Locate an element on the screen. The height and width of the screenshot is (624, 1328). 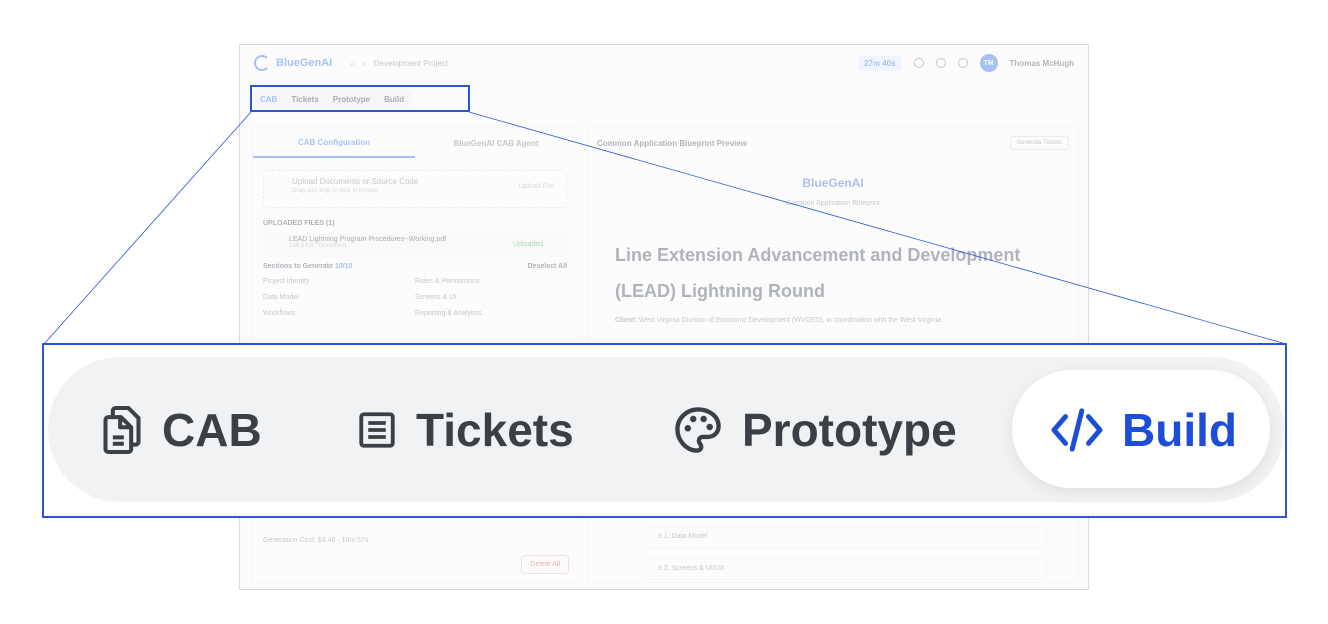
list-lines-icon is located at coordinates (377, 429).